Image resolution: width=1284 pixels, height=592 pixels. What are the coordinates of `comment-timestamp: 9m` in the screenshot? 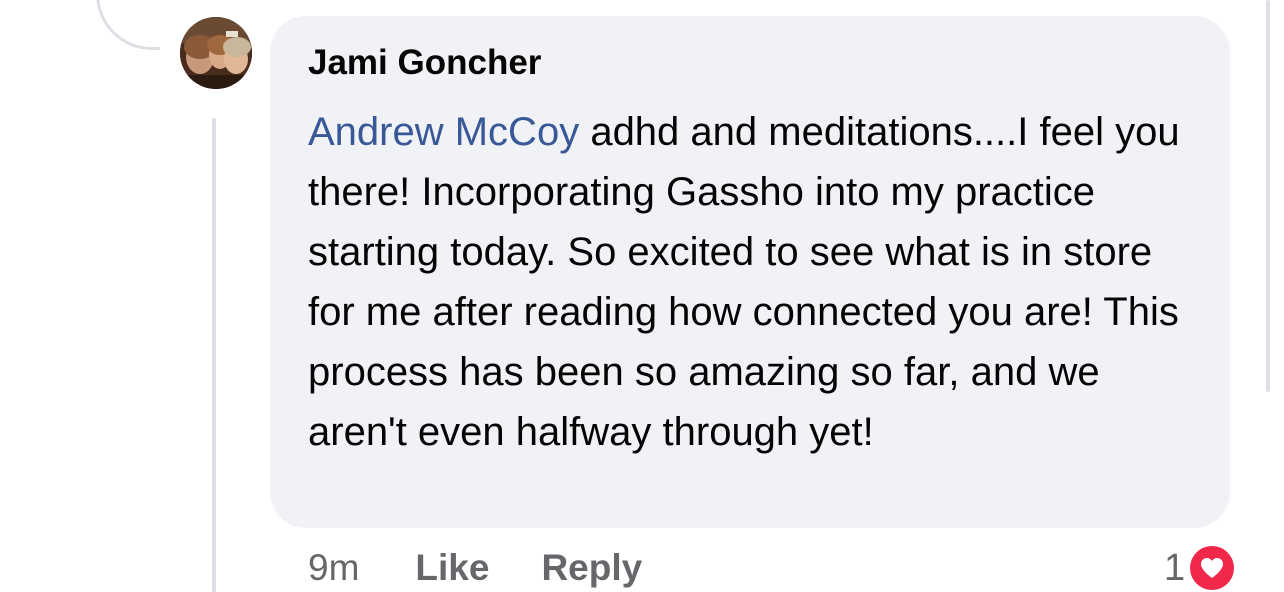 It's located at (333, 568).